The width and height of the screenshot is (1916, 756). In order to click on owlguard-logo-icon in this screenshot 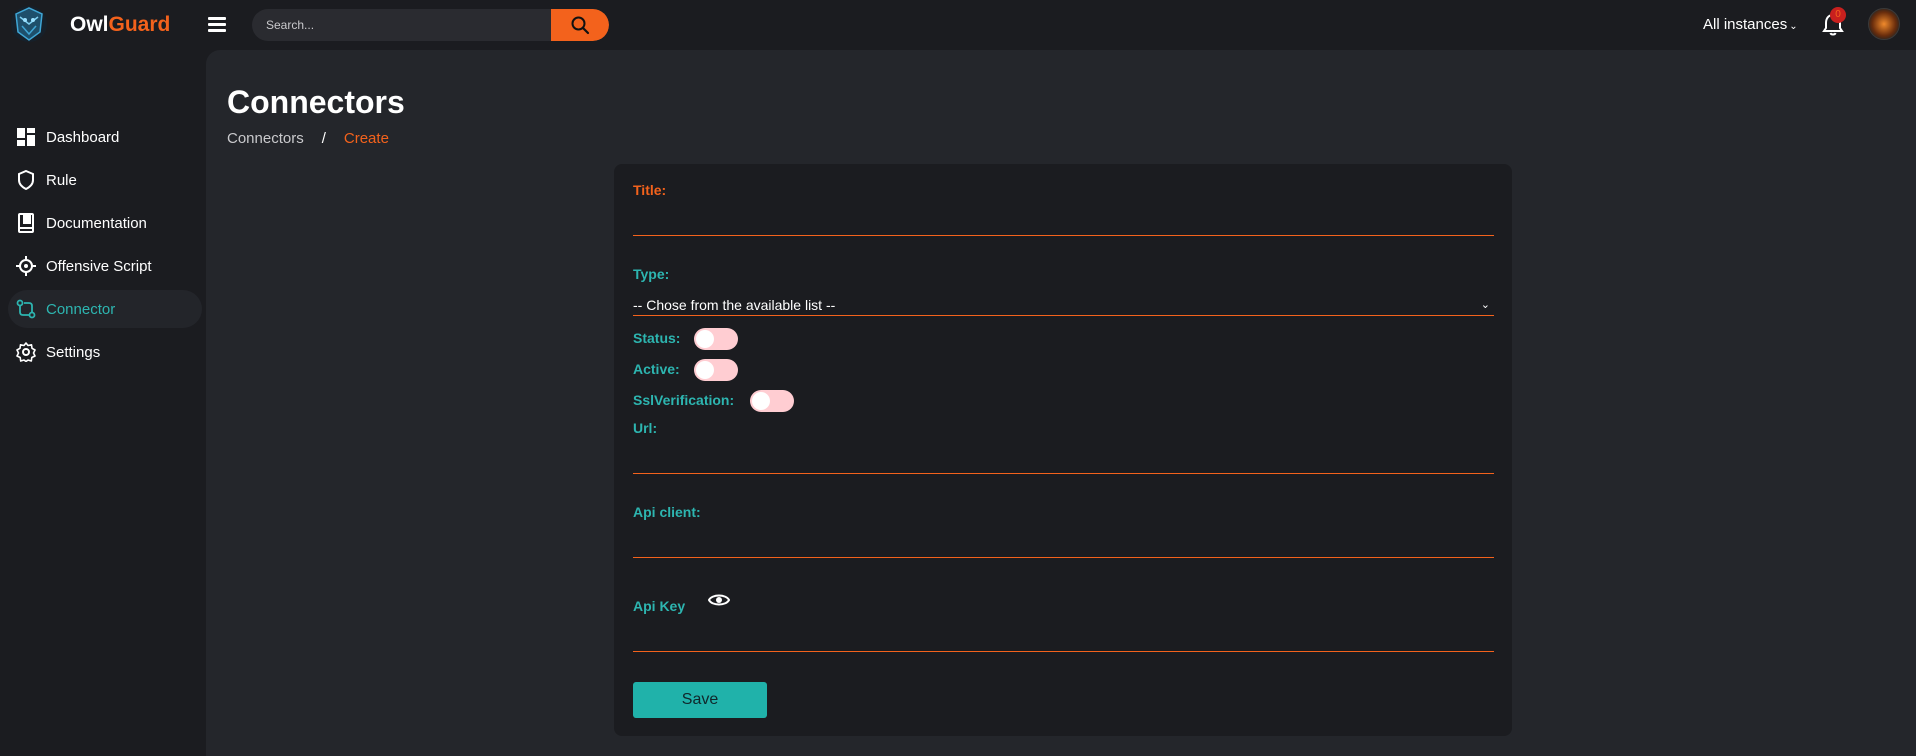, I will do `click(29, 24)`.